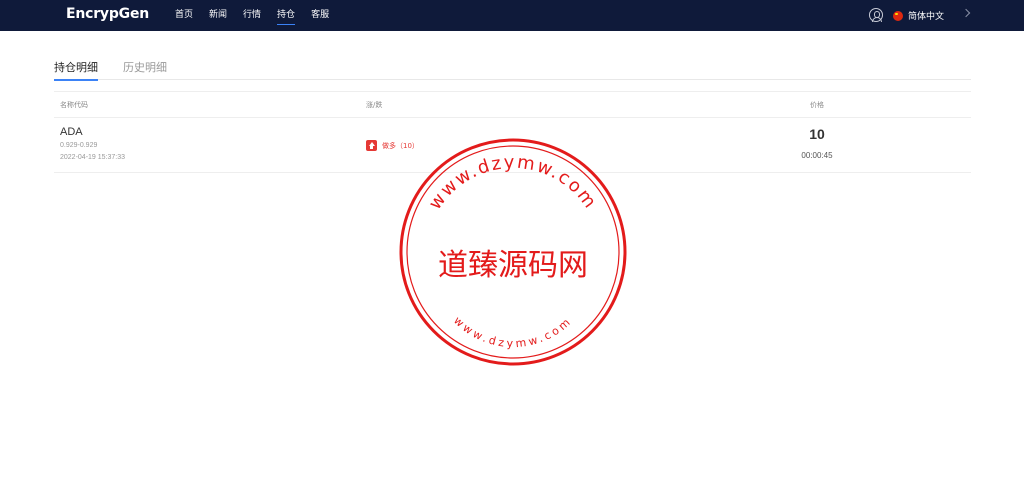  Describe the element at coordinates (79, 145) in the screenshot. I see `position-price-range: 0.929-0.929` at that location.